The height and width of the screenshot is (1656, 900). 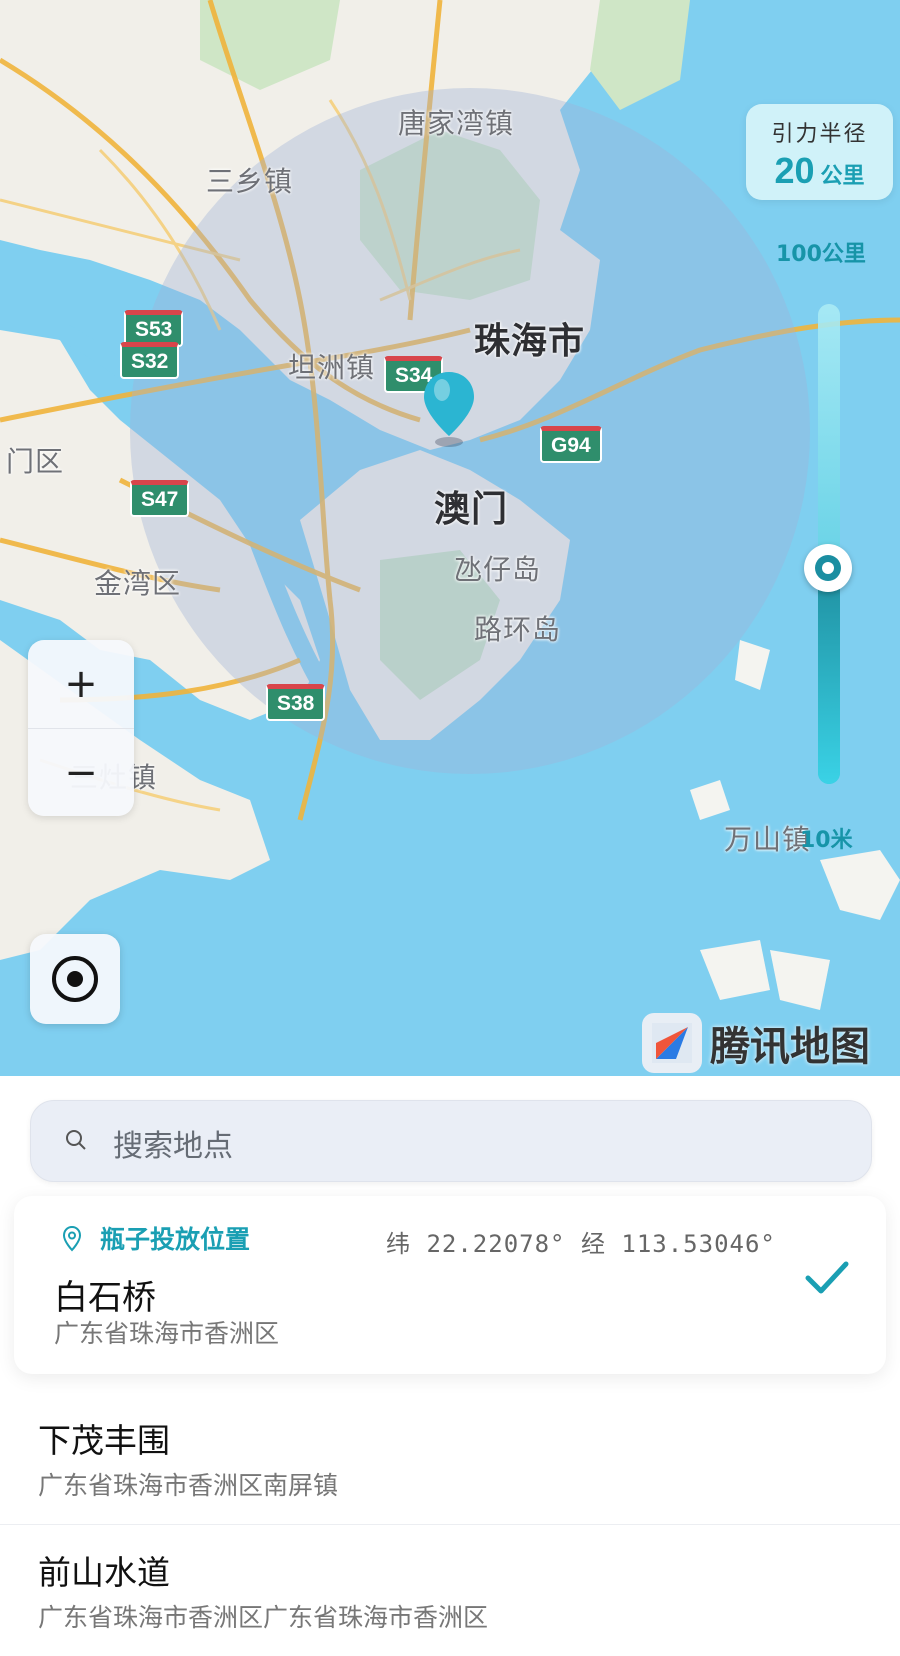 What do you see at coordinates (250, 181) in the screenshot?
I see `map-label-sanxiang: 三乡镇` at bounding box center [250, 181].